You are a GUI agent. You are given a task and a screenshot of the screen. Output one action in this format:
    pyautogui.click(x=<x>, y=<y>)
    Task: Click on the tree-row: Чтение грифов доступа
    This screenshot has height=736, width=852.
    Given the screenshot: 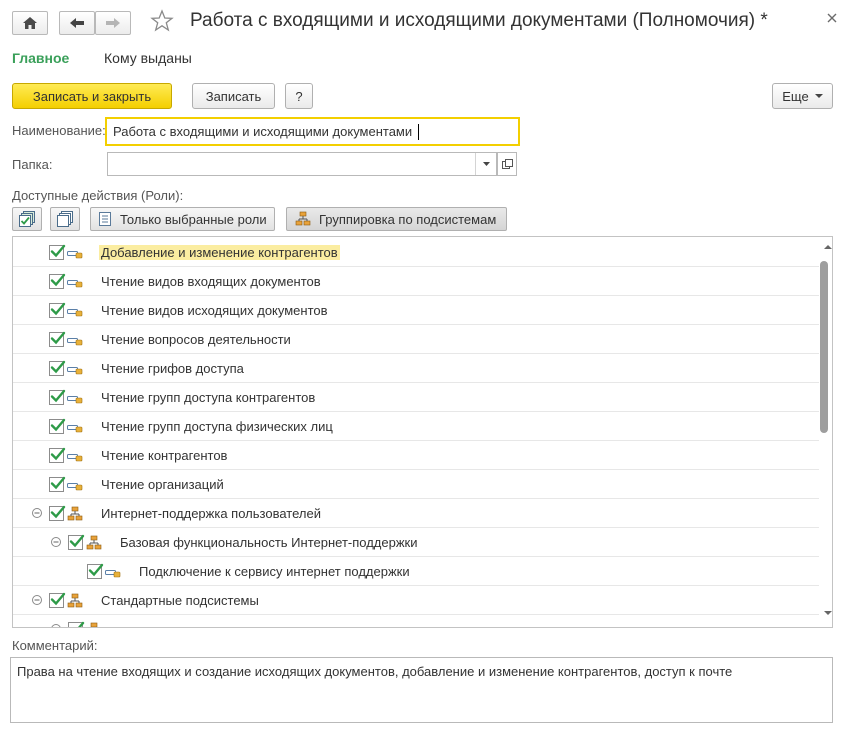 What is the action you would take?
    pyautogui.click(x=416, y=368)
    